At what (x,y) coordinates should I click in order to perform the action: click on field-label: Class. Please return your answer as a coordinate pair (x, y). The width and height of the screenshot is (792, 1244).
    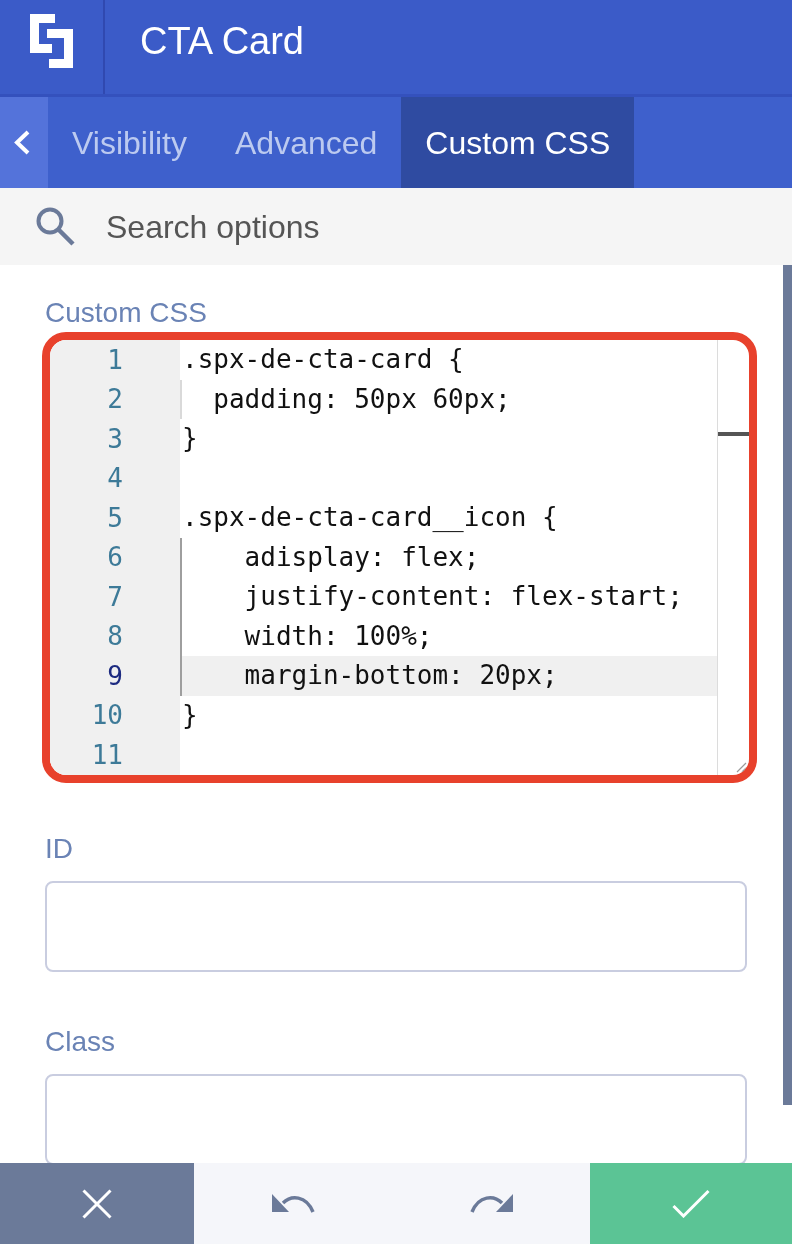
    Looking at the image, I should click on (80, 1042).